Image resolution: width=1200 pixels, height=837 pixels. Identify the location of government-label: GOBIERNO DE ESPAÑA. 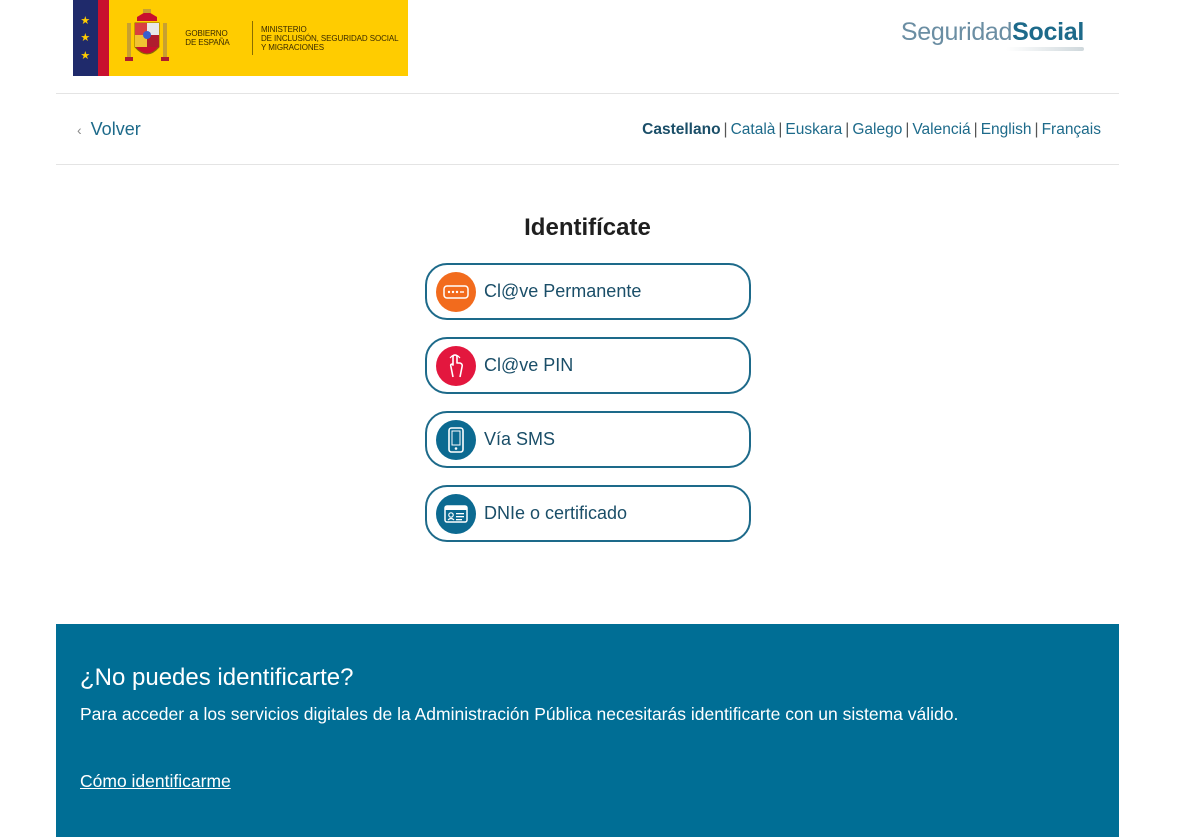
(216, 38).